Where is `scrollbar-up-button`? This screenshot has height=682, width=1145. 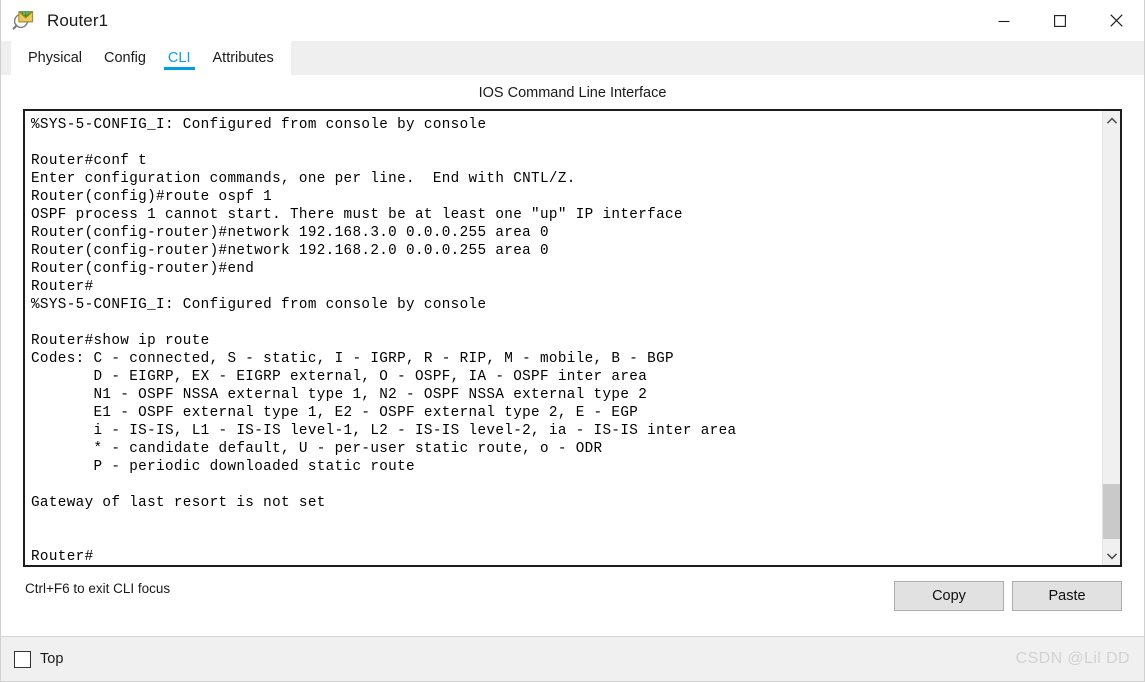 scrollbar-up-button is located at coordinates (1111, 120).